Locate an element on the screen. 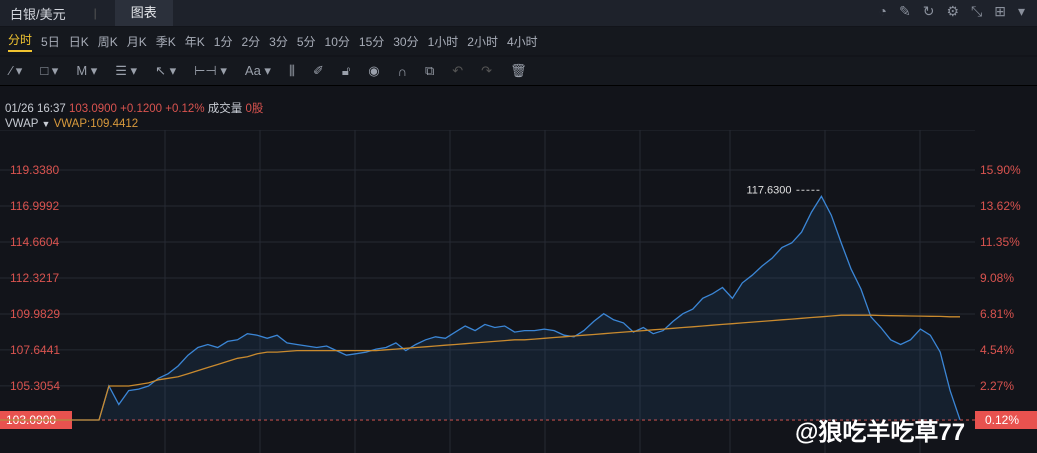 The width and height of the screenshot is (1037, 453). period-tab: 2小时 is located at coordinates (482, 41).